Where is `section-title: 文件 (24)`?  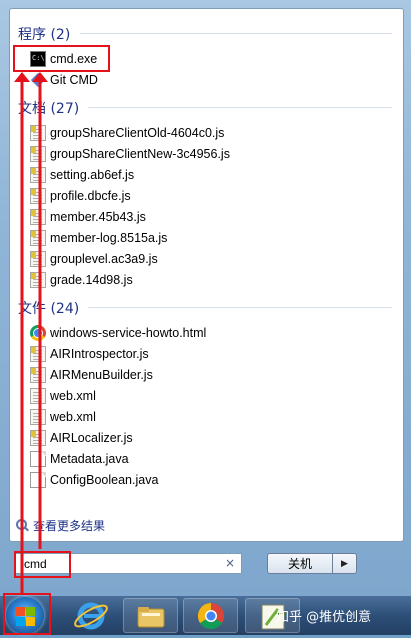
section-title: 文件 (24) is located at coordinates (49, 309).